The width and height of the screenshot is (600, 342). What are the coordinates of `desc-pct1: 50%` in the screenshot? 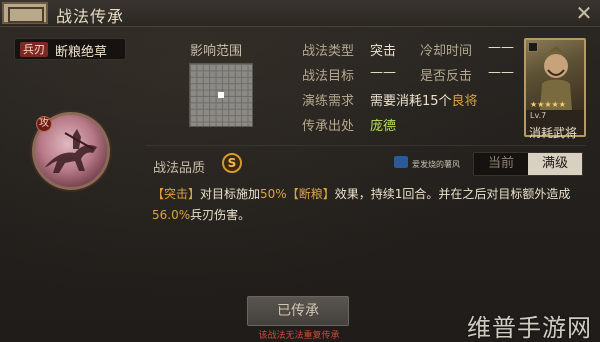 It's located at (273, 194).